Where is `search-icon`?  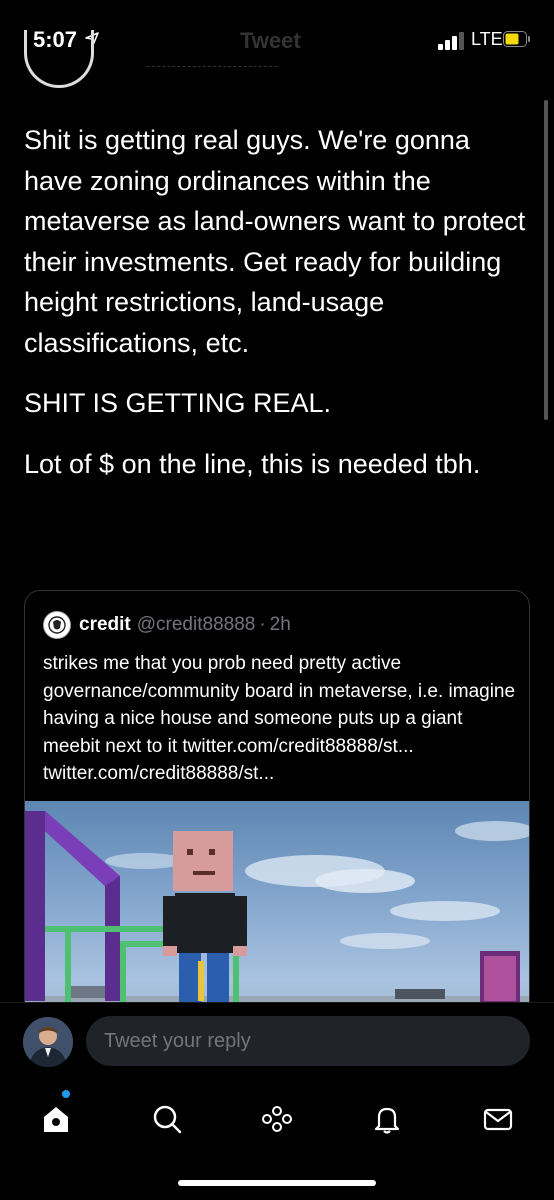 search-icon is located at coordinates (167, 1119).